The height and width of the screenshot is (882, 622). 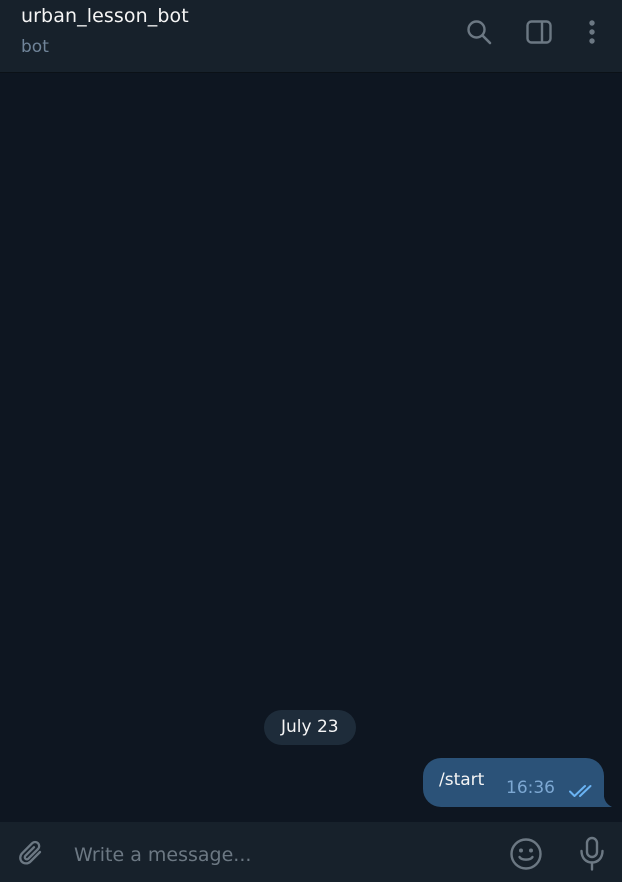 I want to click on more-vertical-icon, so click(x=592, y=32).